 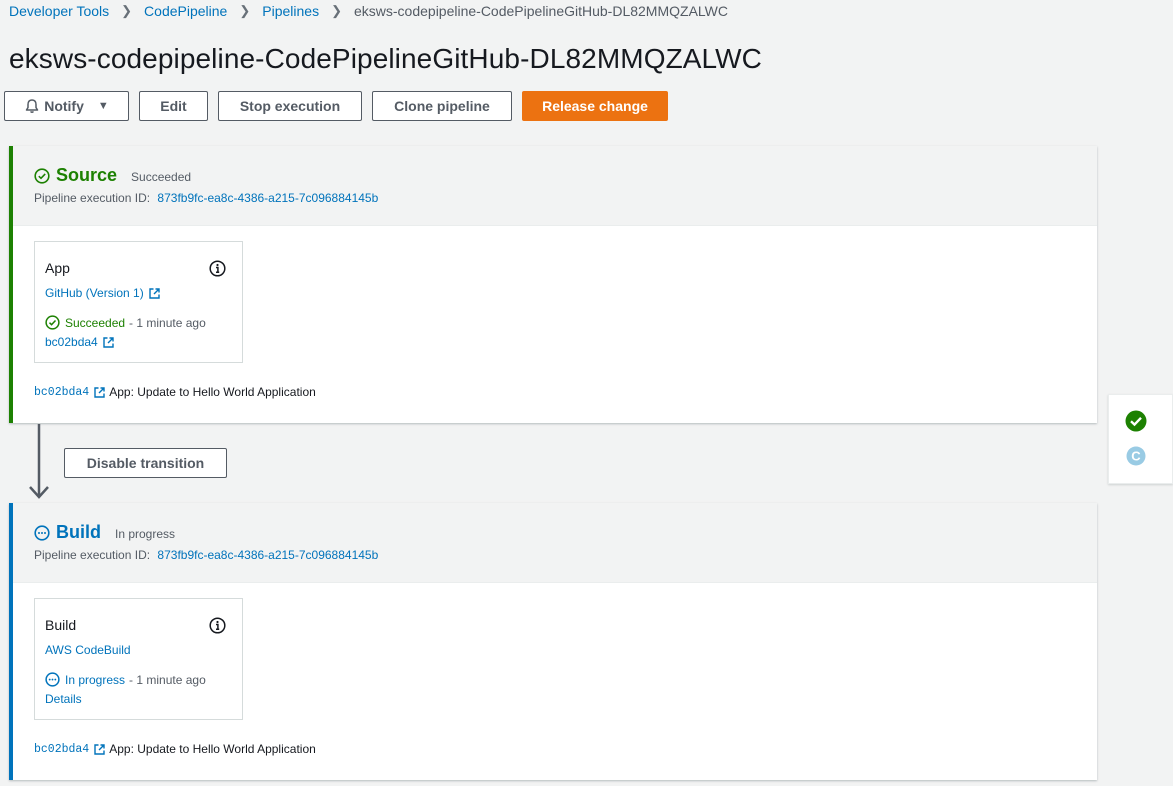 What do you see at coordinates (442, 106) in the screenshot?
I see `clone-pipeline-button: Clone pipeline` at bounding box center [442, 106].